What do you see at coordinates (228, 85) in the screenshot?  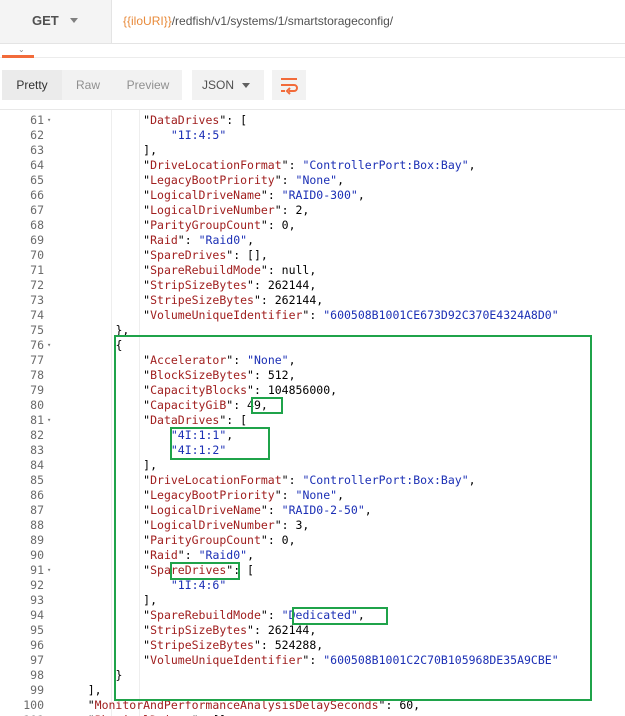 I see `format-select: JSON` at bounding box center [228, 85].